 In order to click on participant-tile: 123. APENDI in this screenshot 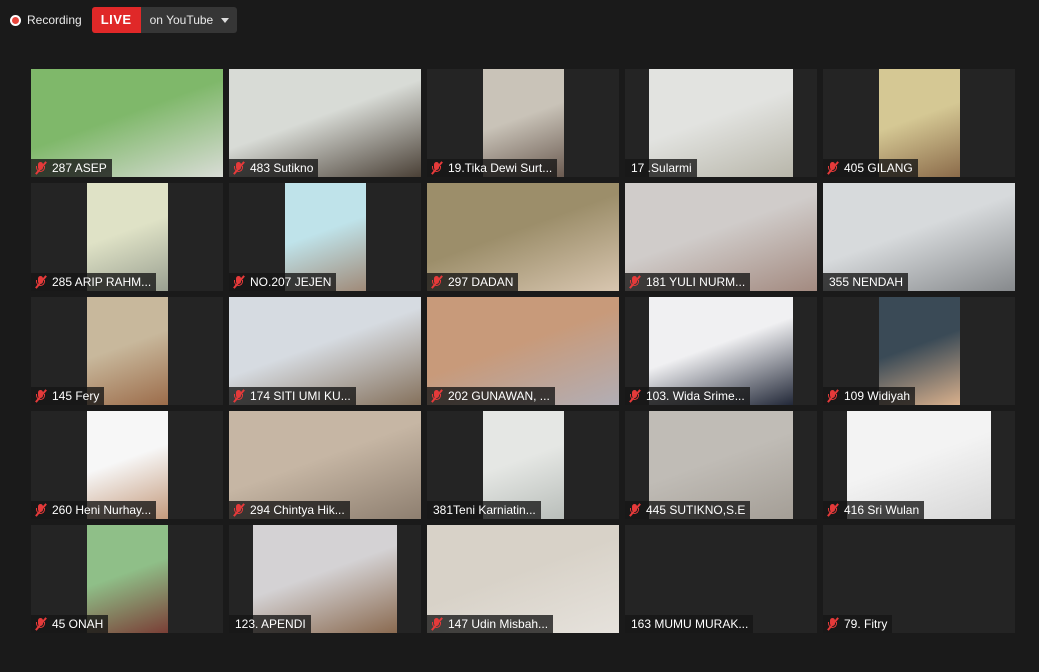, I will do `click(325, 579)`.